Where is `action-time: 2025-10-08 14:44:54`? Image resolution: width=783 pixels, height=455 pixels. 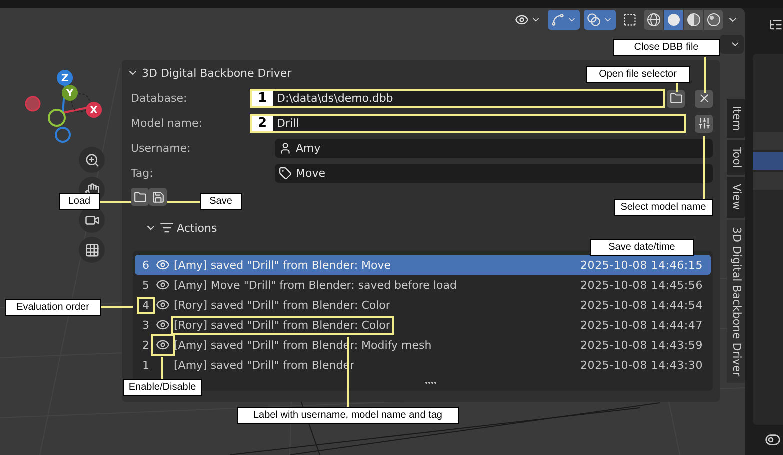 action-time: 2025-10-08 14:44:54 is located at coordinates (641, 305).